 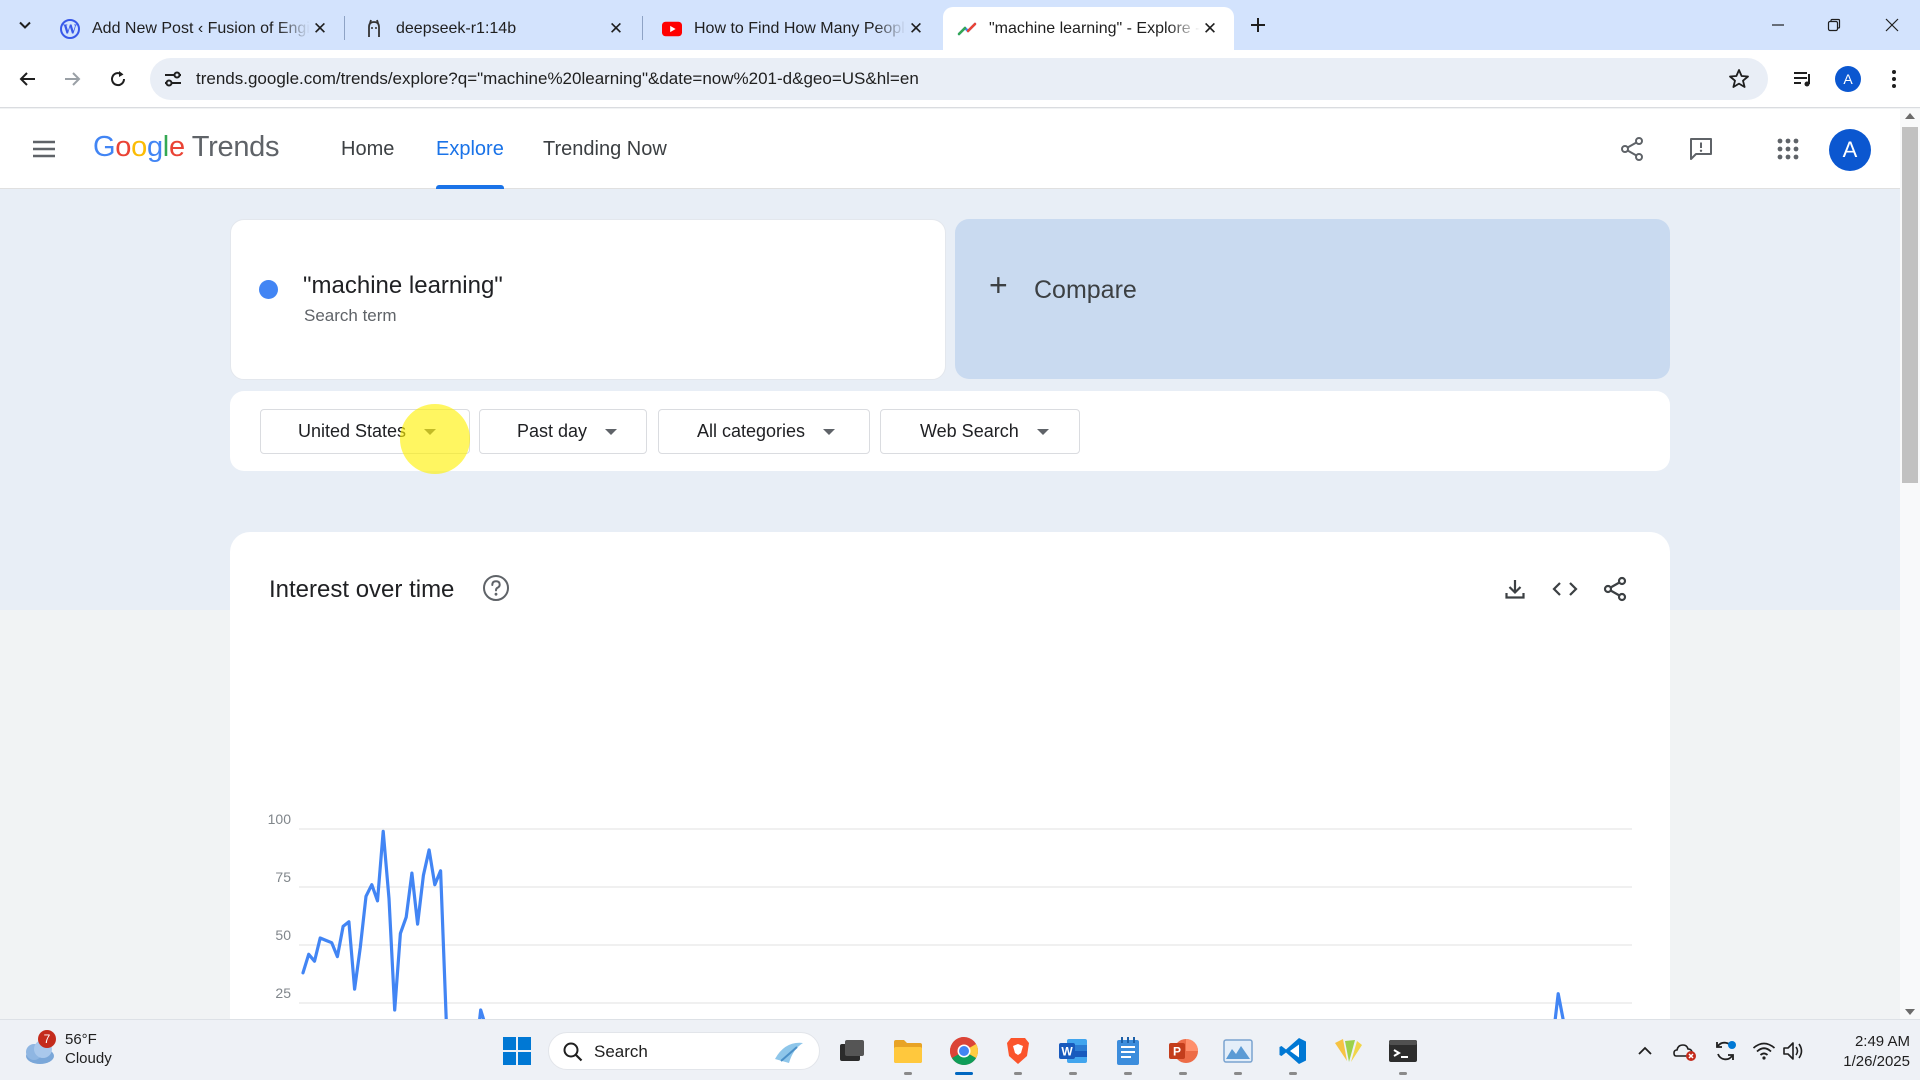 What do you see at coordinates (495, 28) in the screenshot?
I see `browser-tab-ollama: deepseek-r1:14b ✕` at bounding box center [495, 28].